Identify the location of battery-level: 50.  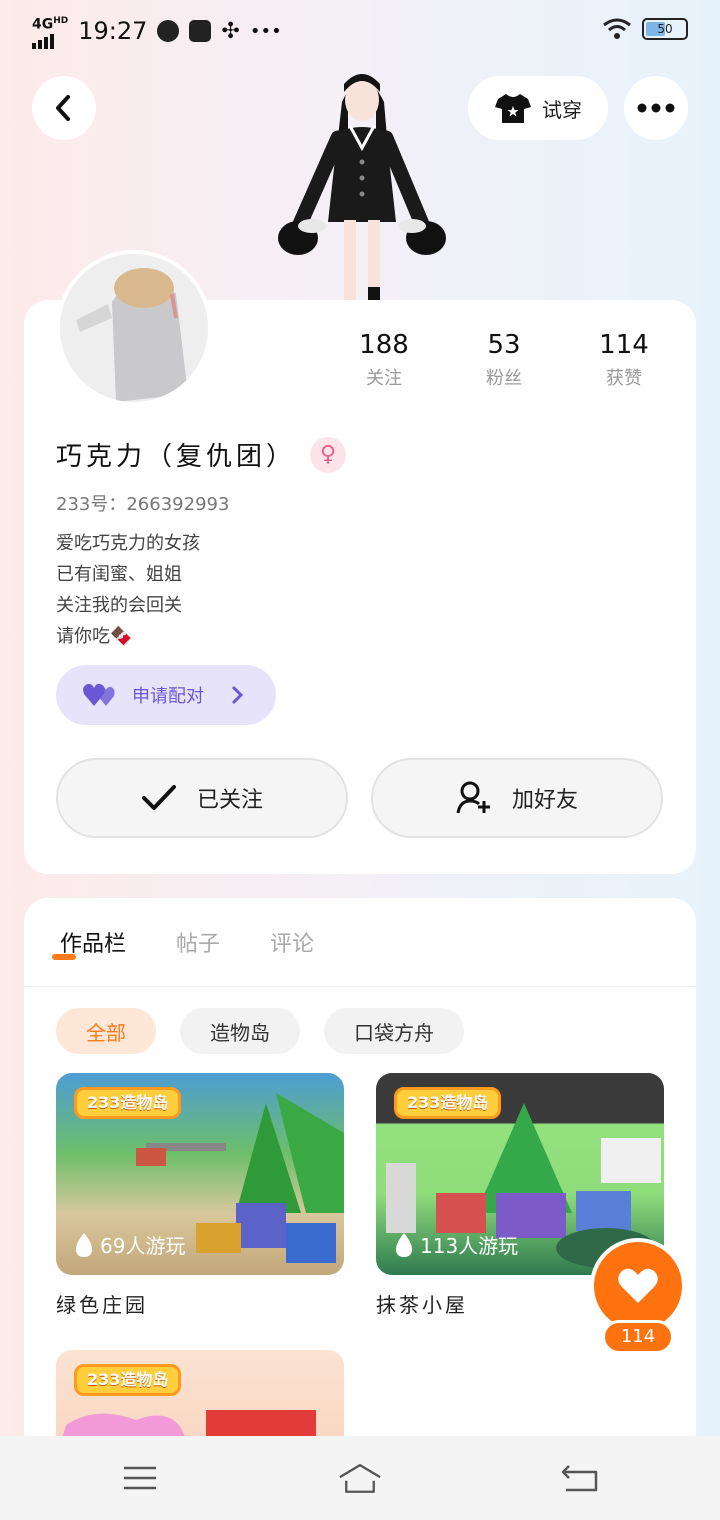
(665, 29).